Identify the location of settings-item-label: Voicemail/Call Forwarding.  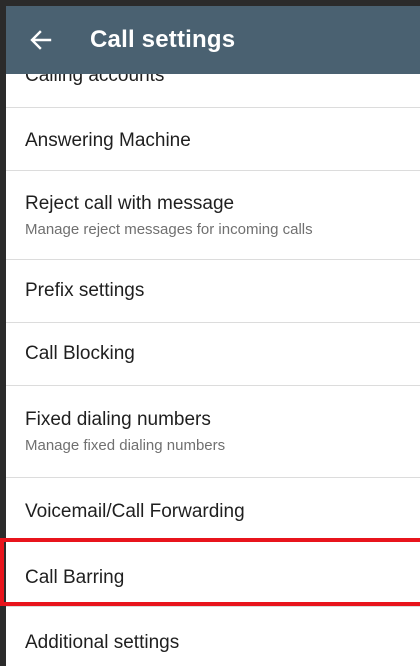
(135, 511).